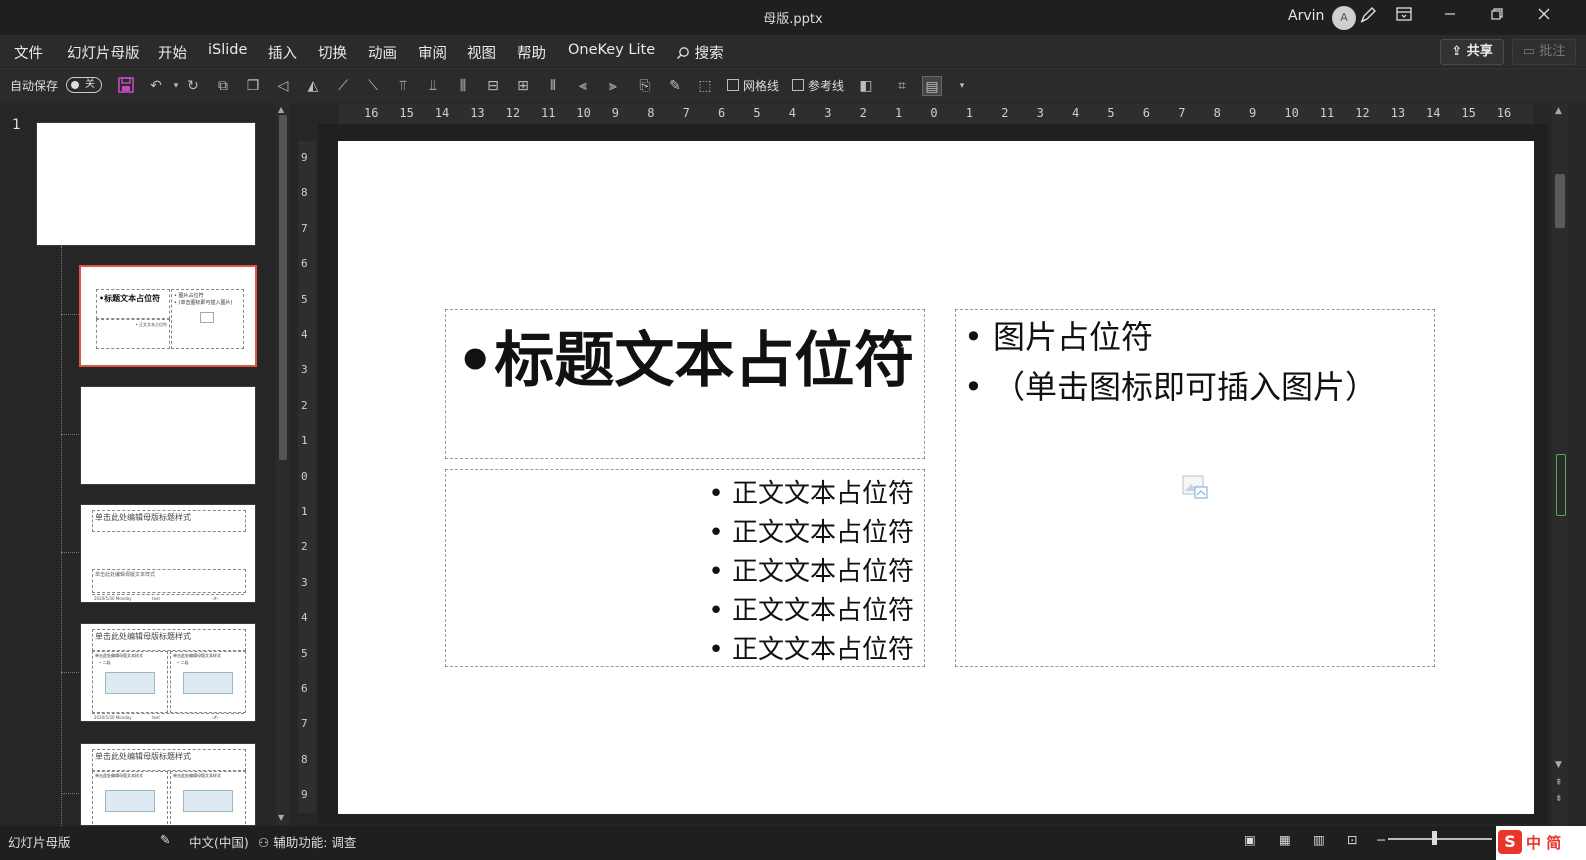 This screenshot has height=860, width=1586. Describe the element at coordinates (313, 86) in the screenshot. I see `flip-icon: ◭` at that location.